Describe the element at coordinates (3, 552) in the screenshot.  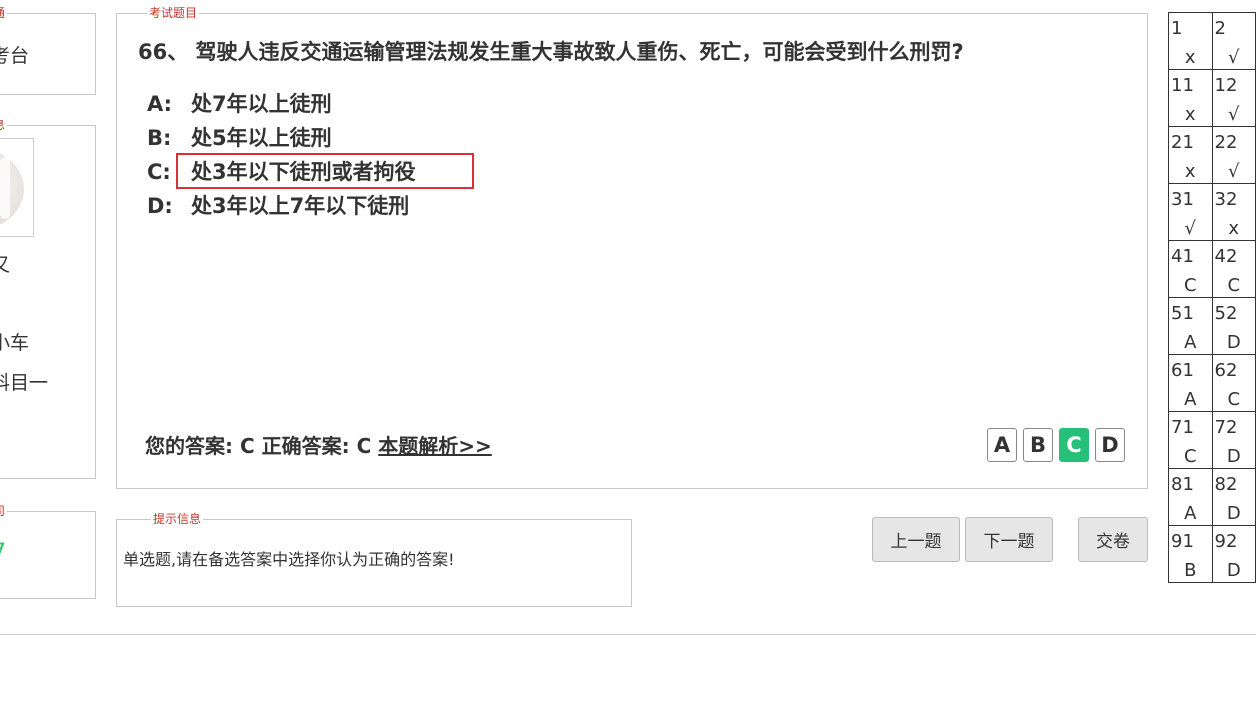
I see `time-remaining: 7` at that location.